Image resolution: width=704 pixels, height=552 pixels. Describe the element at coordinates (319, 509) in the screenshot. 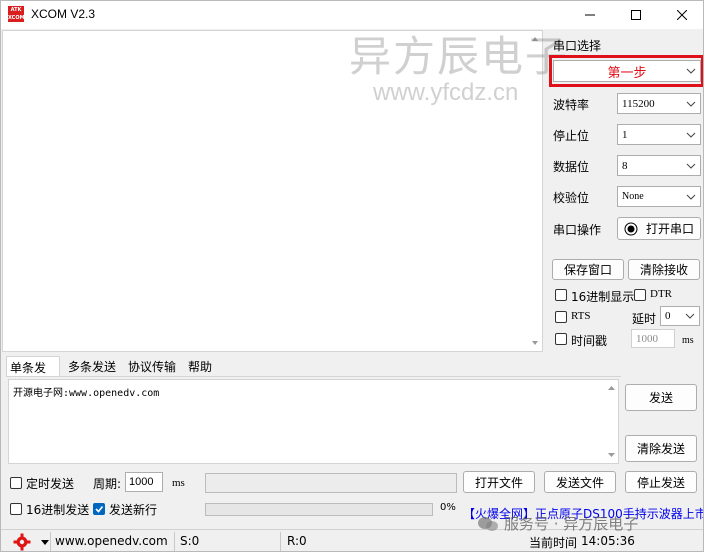

I see `send-progress-bar` at that location.